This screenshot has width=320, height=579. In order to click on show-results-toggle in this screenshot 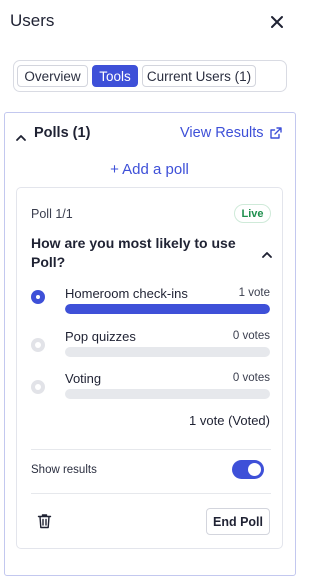, I will do `click(248, 469)`.